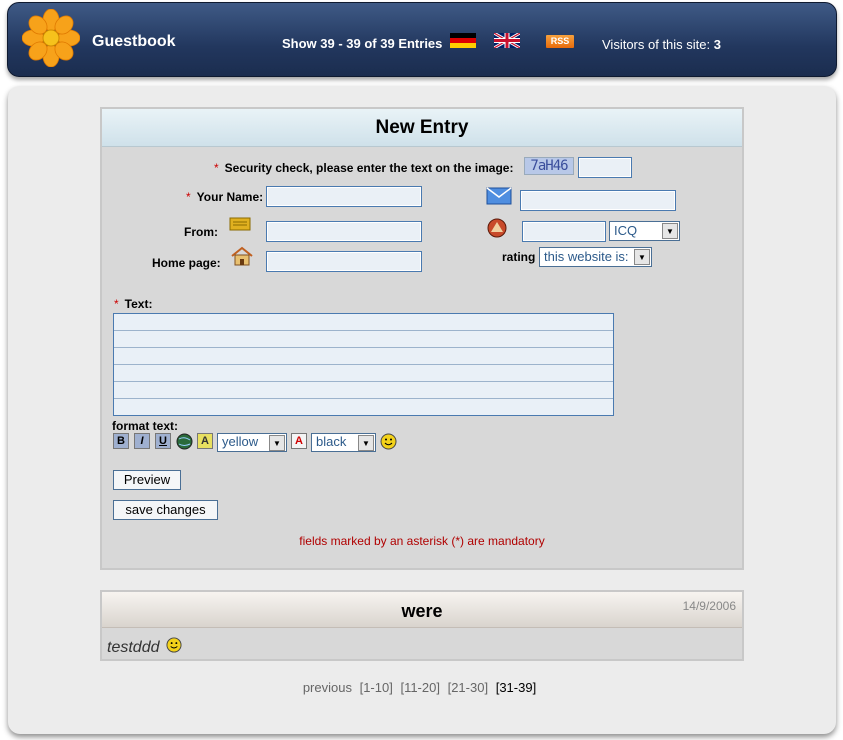 This screenshot has width=843, height=740. I want to click on site-title: Guestbook, so click(134, 41).